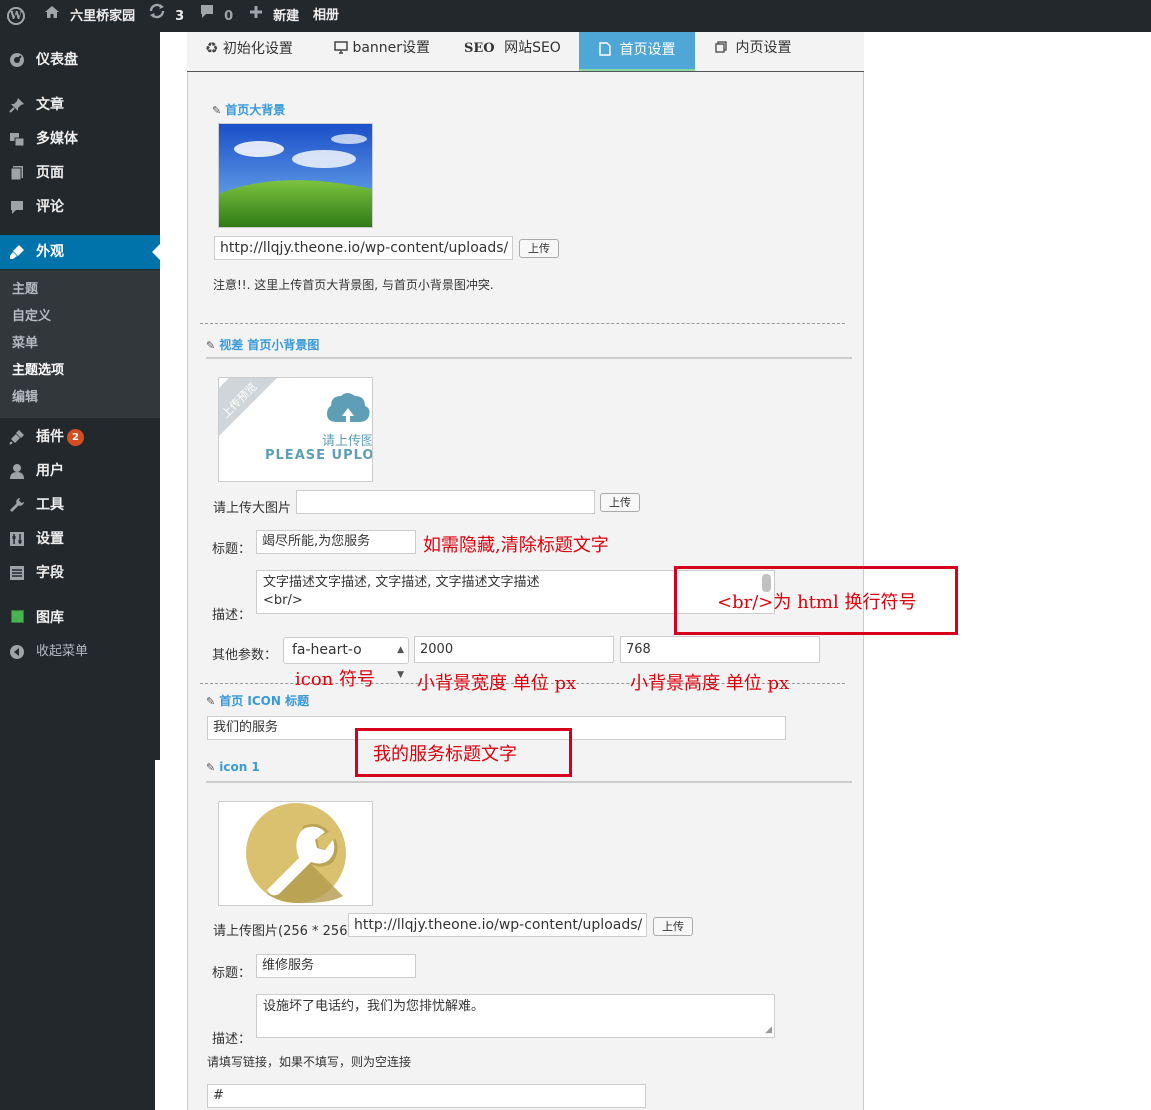 The image size is (1151, 1110). Describe the element at coordinates (50, 471) in the screenshot. I see `menu-label: 用户` at that location.